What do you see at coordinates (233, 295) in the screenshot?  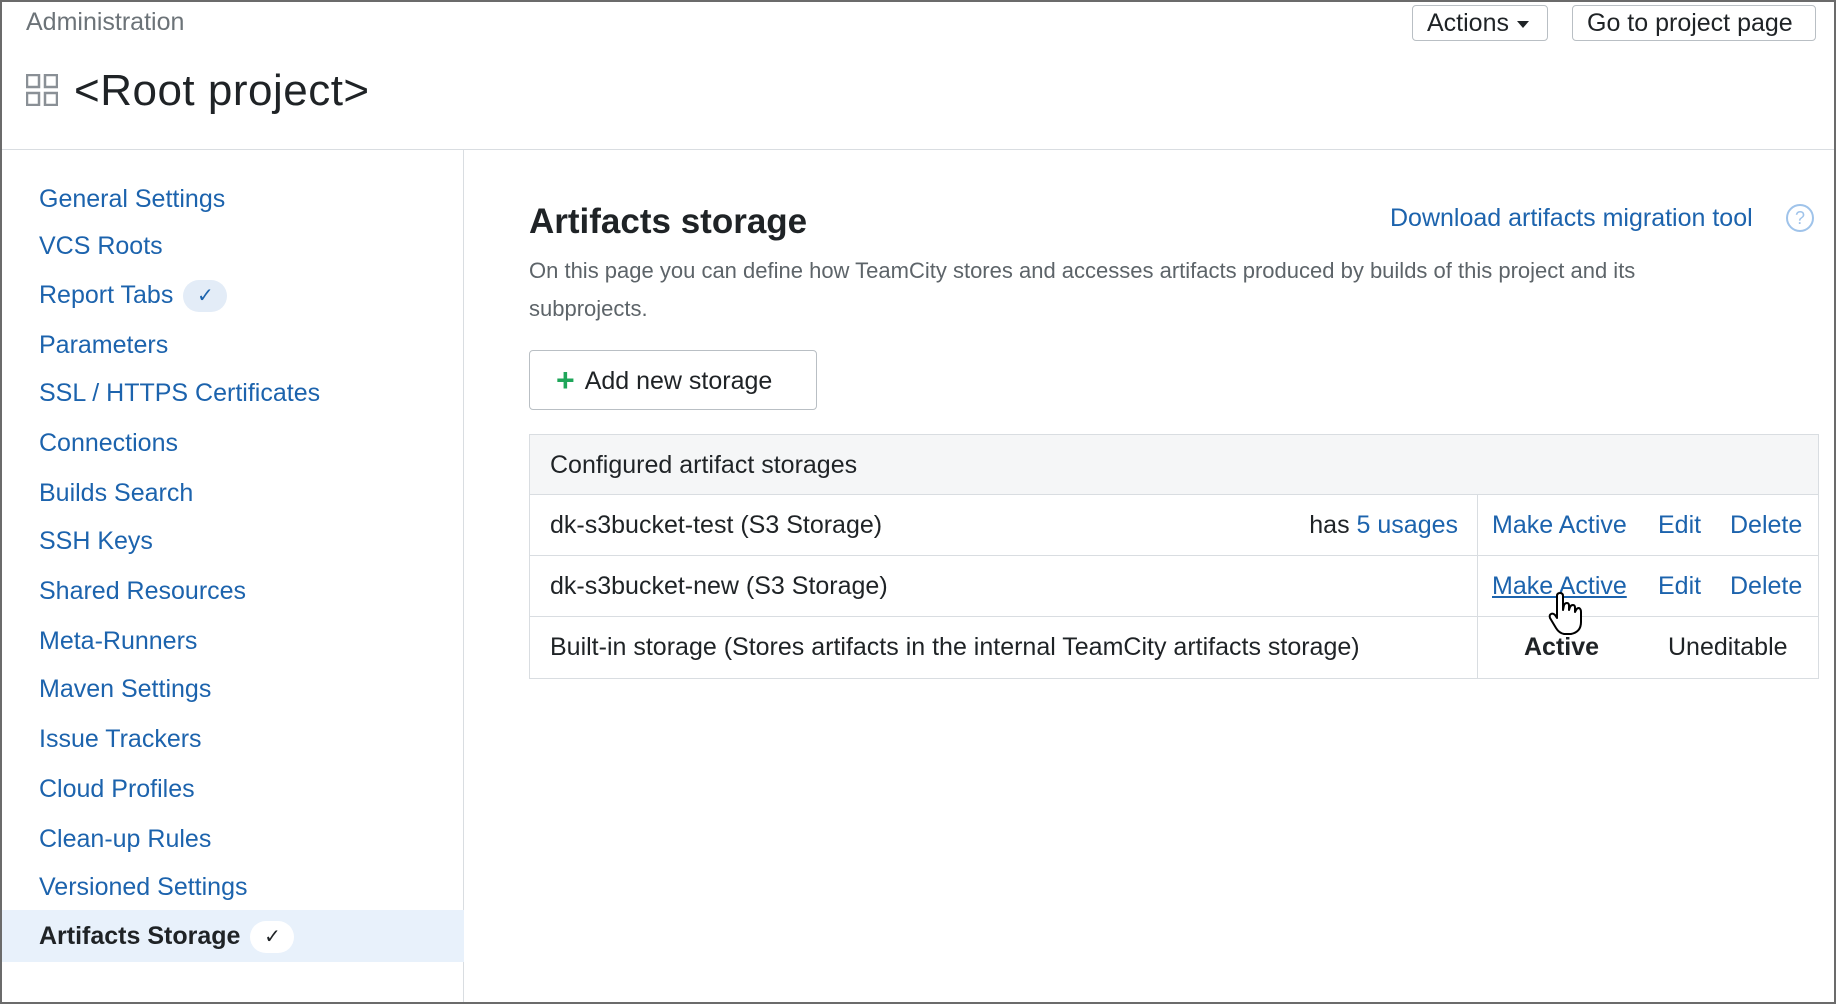 I see `sidebar-item-report-tabs: Report Tabs ✓` at bounding box center [233, 295].